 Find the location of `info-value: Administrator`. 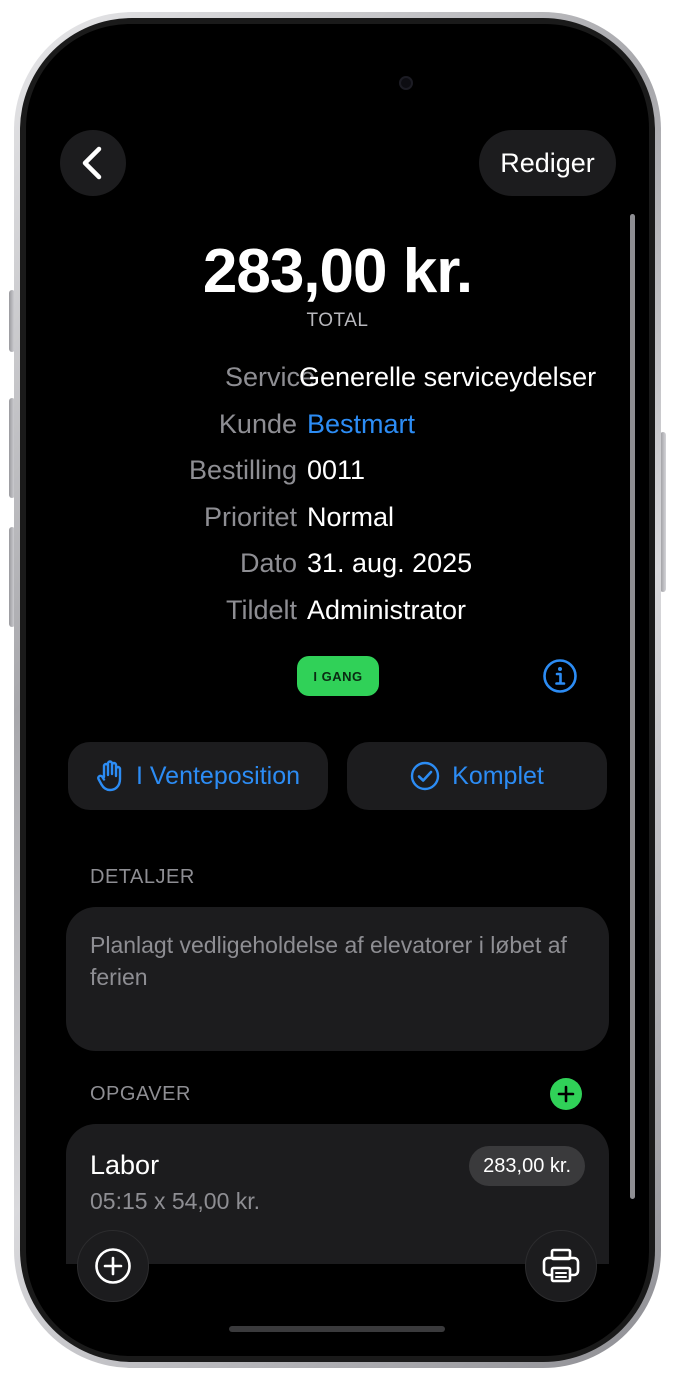

info-value: Administrator is located at coordinates (387, 610).